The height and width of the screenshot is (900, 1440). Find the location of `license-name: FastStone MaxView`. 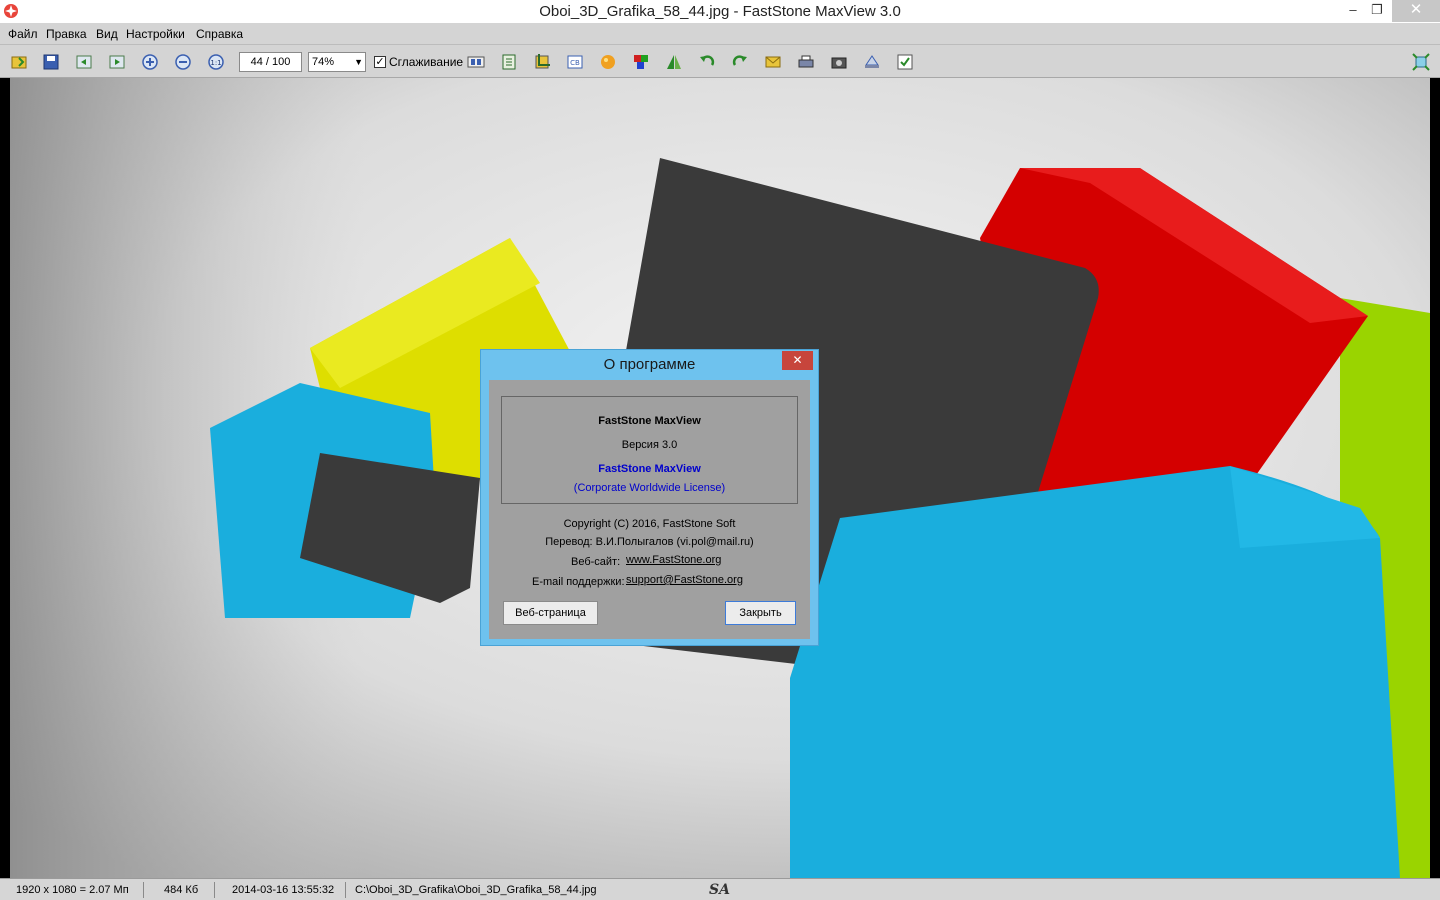

license-name: FastStone MaxView is located at coordinates (649, 469).